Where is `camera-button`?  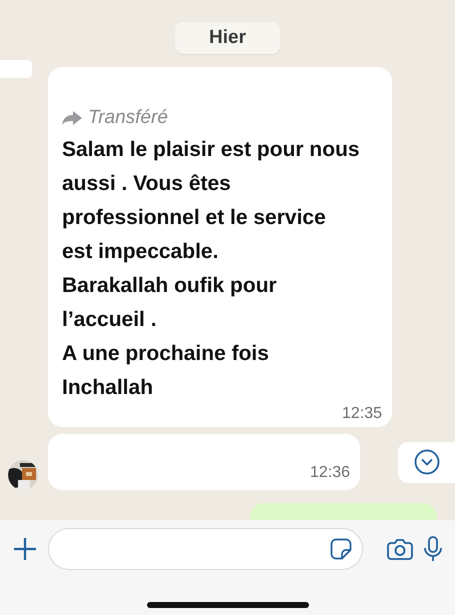
camera-button is located at coordinates (400, 549).